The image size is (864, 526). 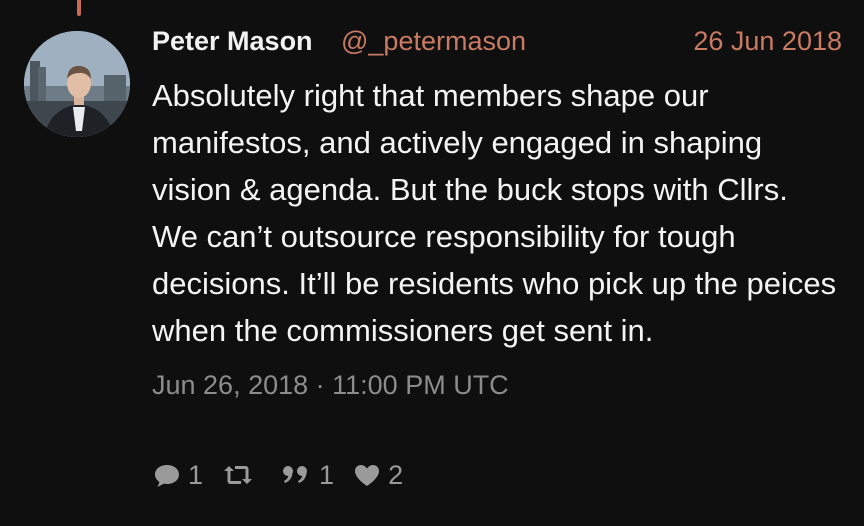 I want to click on quote-count: 1, so click(x=327, y=474).